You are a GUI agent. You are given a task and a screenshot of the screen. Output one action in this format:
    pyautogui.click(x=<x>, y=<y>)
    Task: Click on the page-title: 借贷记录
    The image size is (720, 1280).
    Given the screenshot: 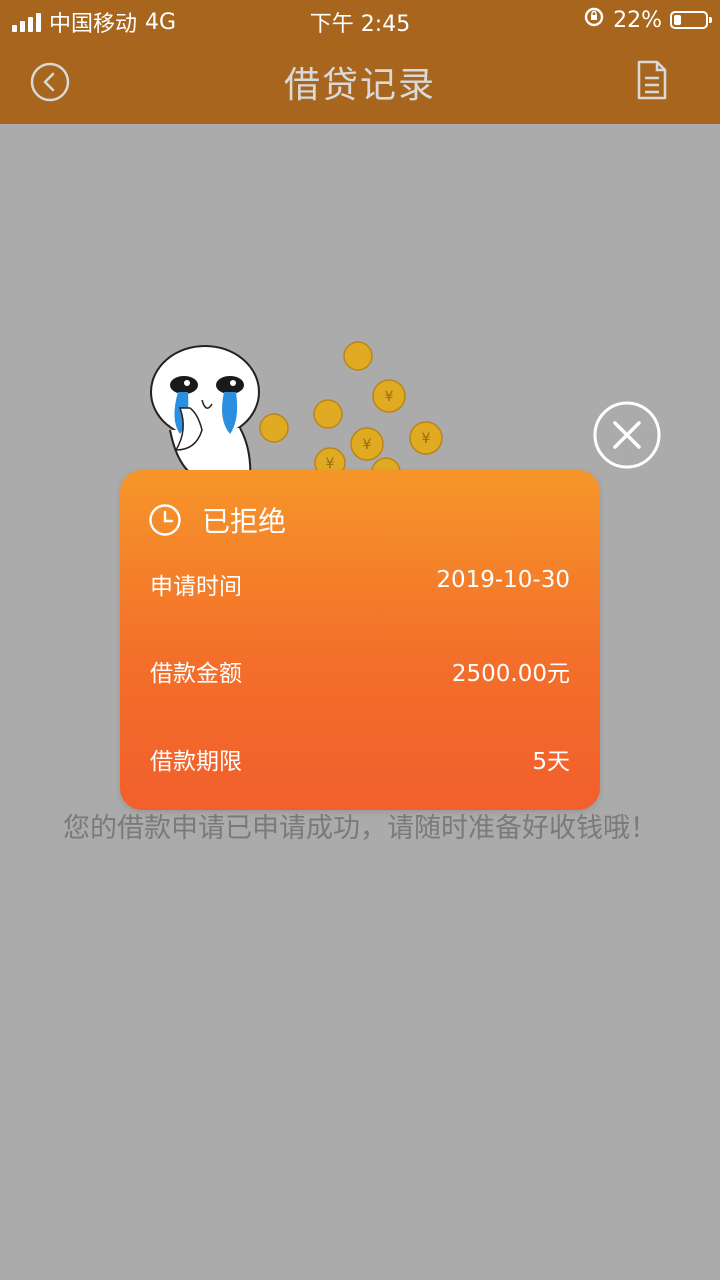 What is the action you would take?
    pyautogui.click(x=359, y=85)
    